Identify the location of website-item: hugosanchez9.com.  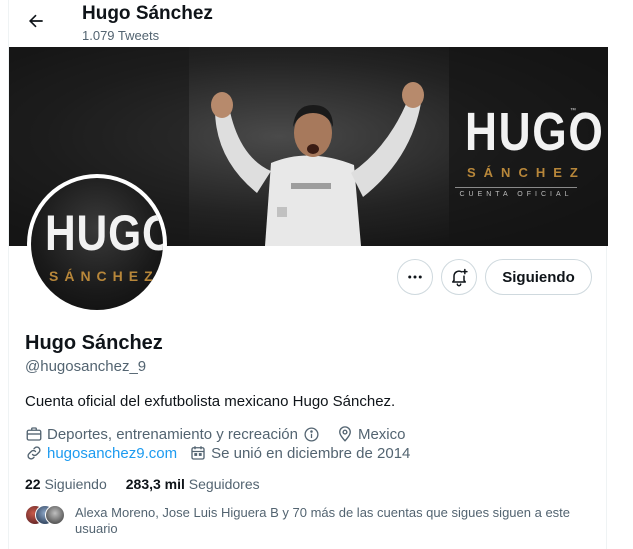
(101, 453).